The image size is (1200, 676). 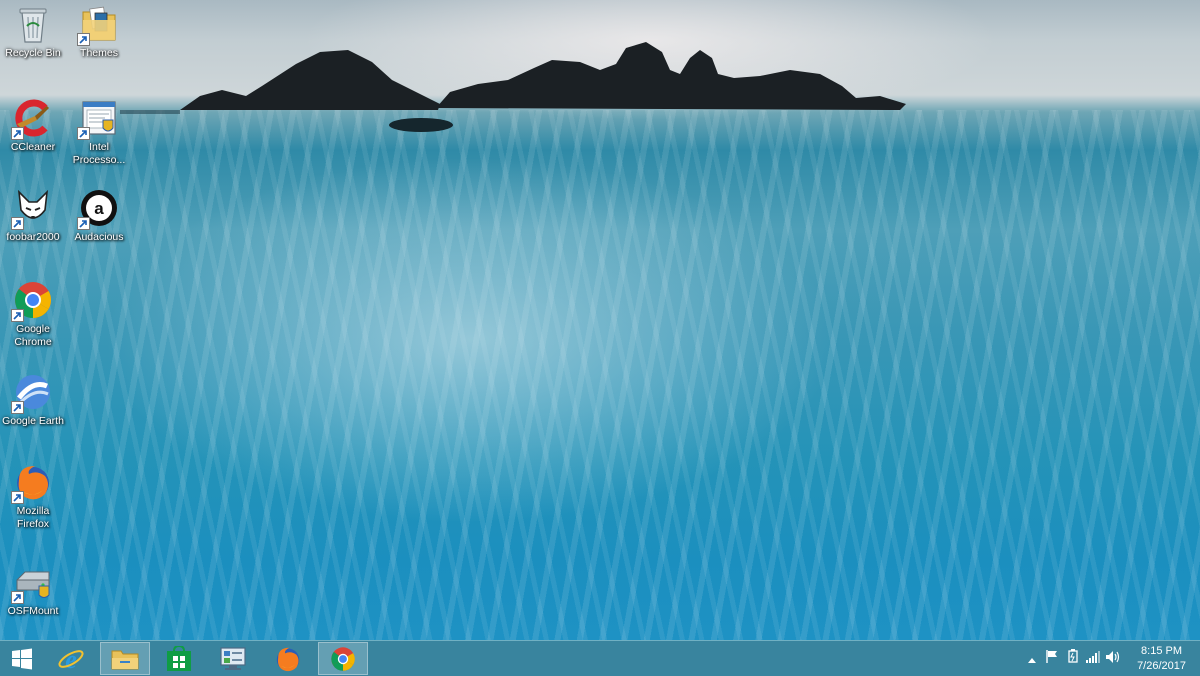 What do you see at coordinates (33, 24) in the screenshot?
I see `recycle-bin-icon` at bounding box center [33, 24].